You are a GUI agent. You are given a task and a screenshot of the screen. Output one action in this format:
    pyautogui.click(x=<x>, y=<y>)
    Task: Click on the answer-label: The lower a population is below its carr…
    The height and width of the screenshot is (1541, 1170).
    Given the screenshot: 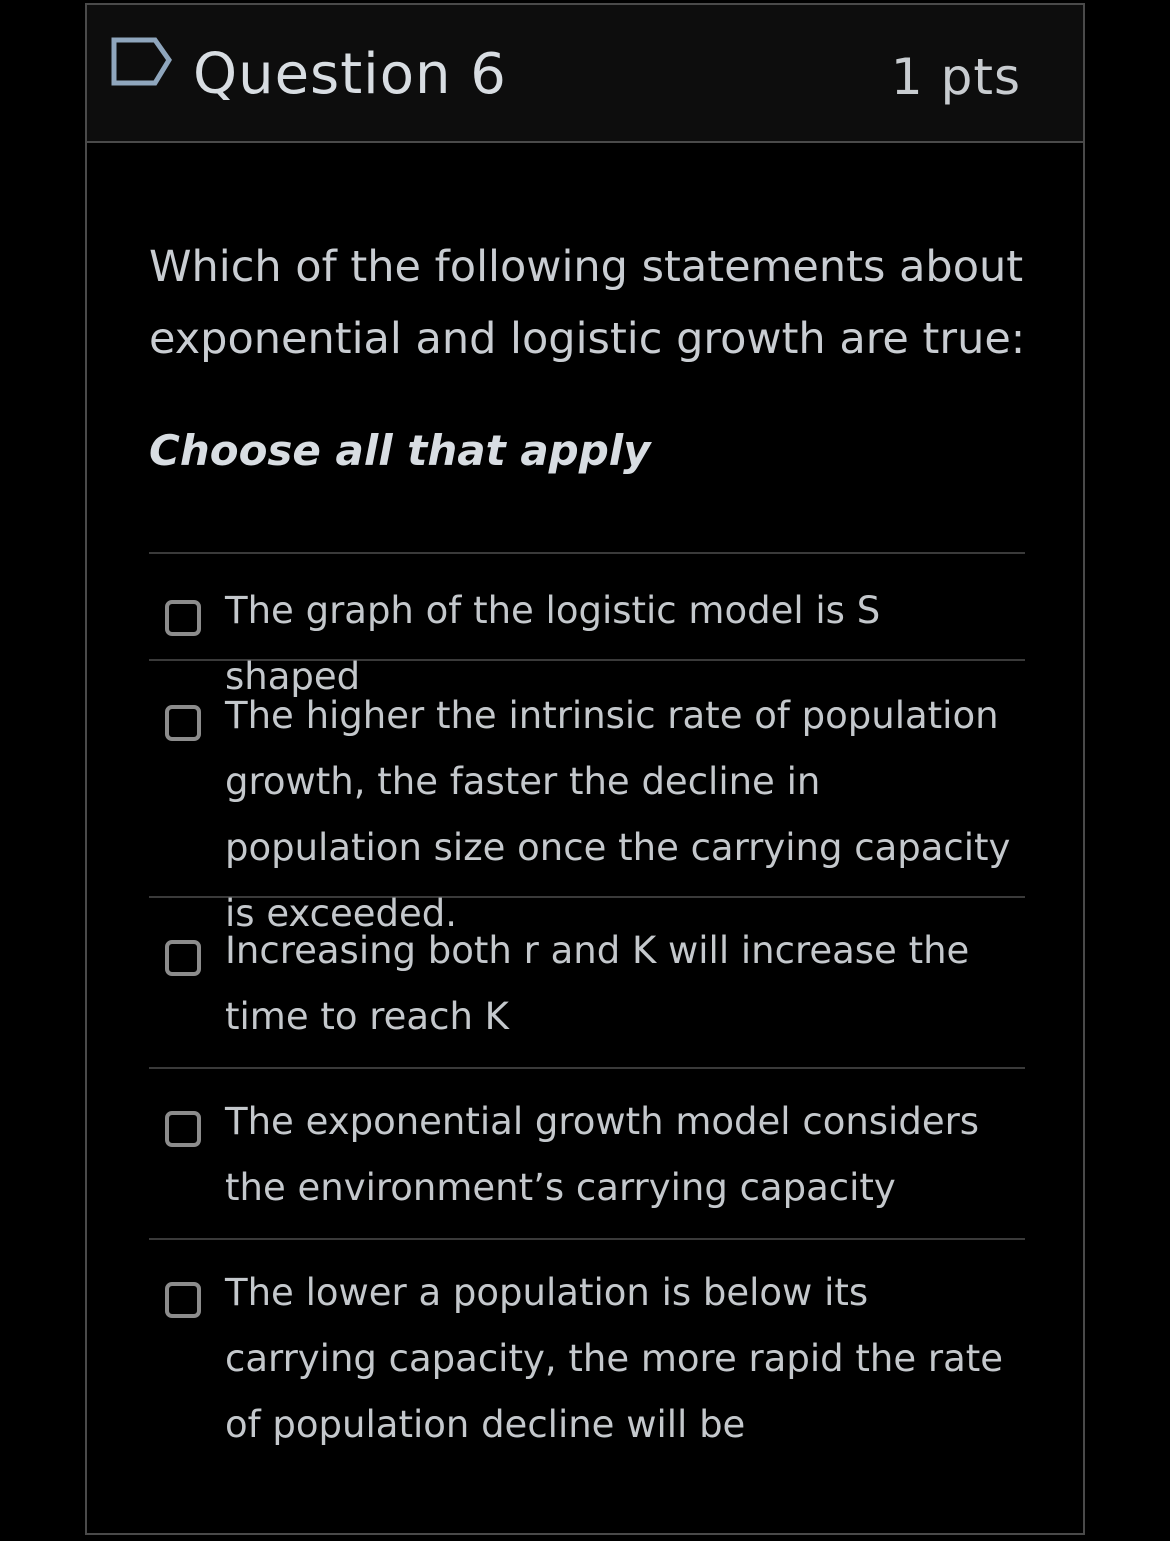 What is the action you would take?
    pyautogui.click(x=614, y=1358)
    